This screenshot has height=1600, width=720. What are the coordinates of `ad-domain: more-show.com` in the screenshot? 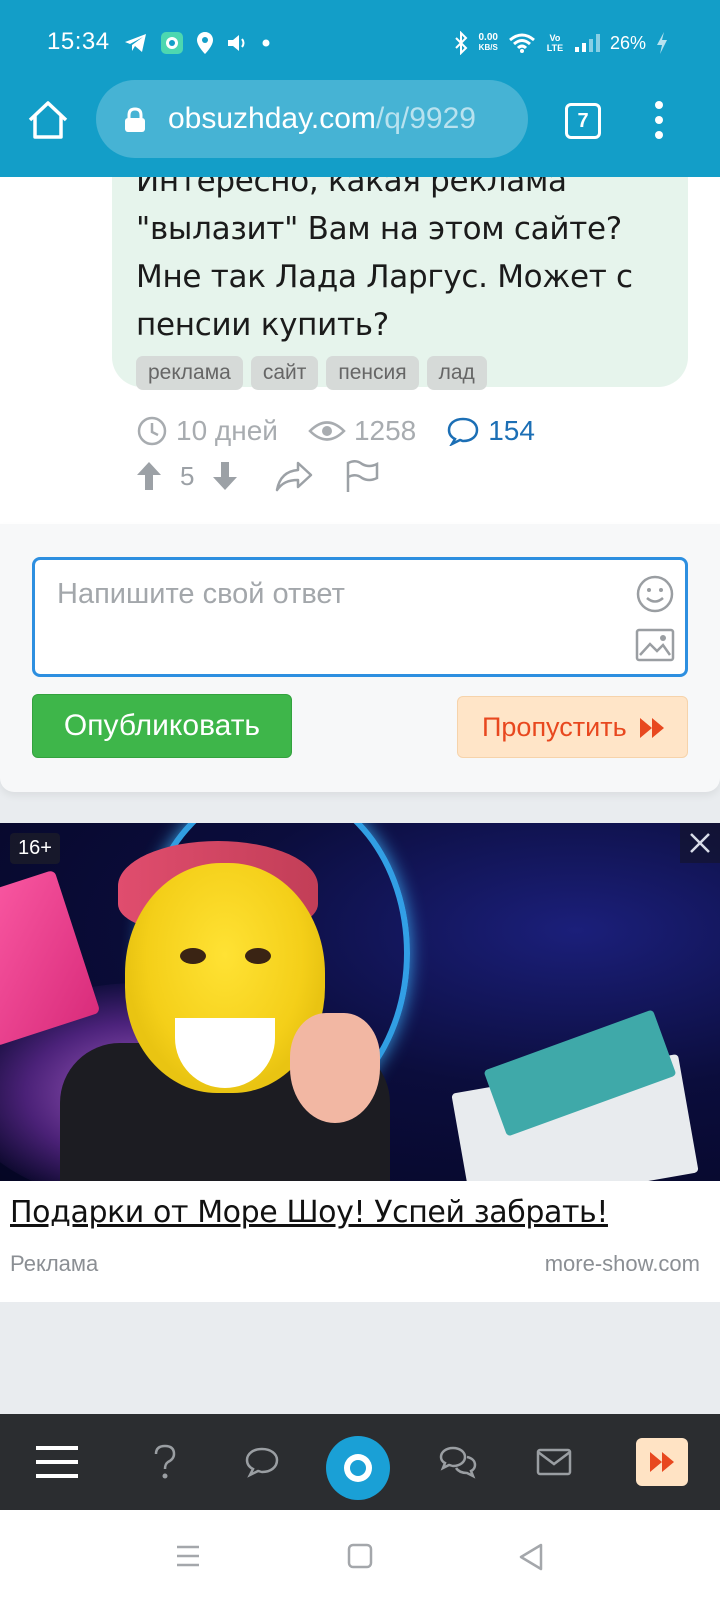 It's located at (622, 1264).